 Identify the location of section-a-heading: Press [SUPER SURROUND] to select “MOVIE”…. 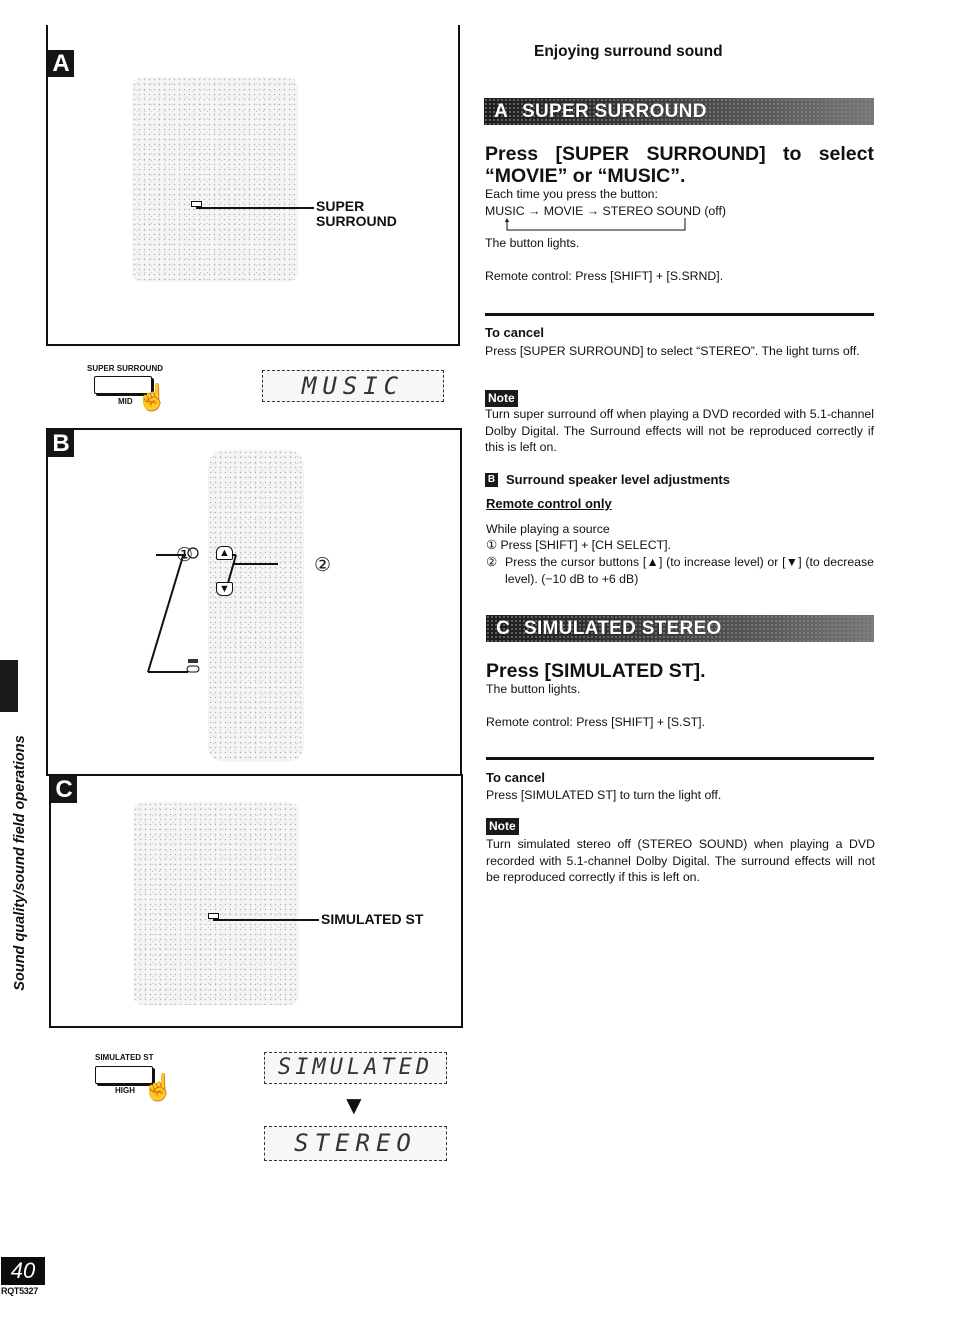
(679, 165).